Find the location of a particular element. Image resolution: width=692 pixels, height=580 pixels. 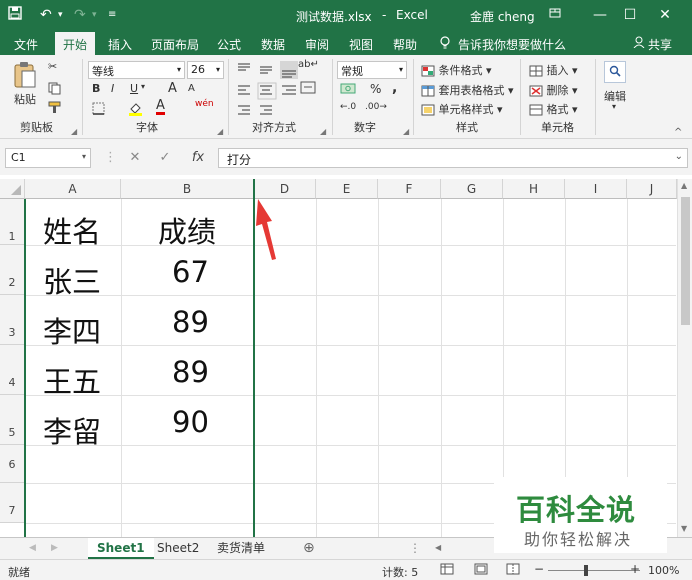

sheet-tab-sheet1: Sheet1 is located at coordinates (121, 548).